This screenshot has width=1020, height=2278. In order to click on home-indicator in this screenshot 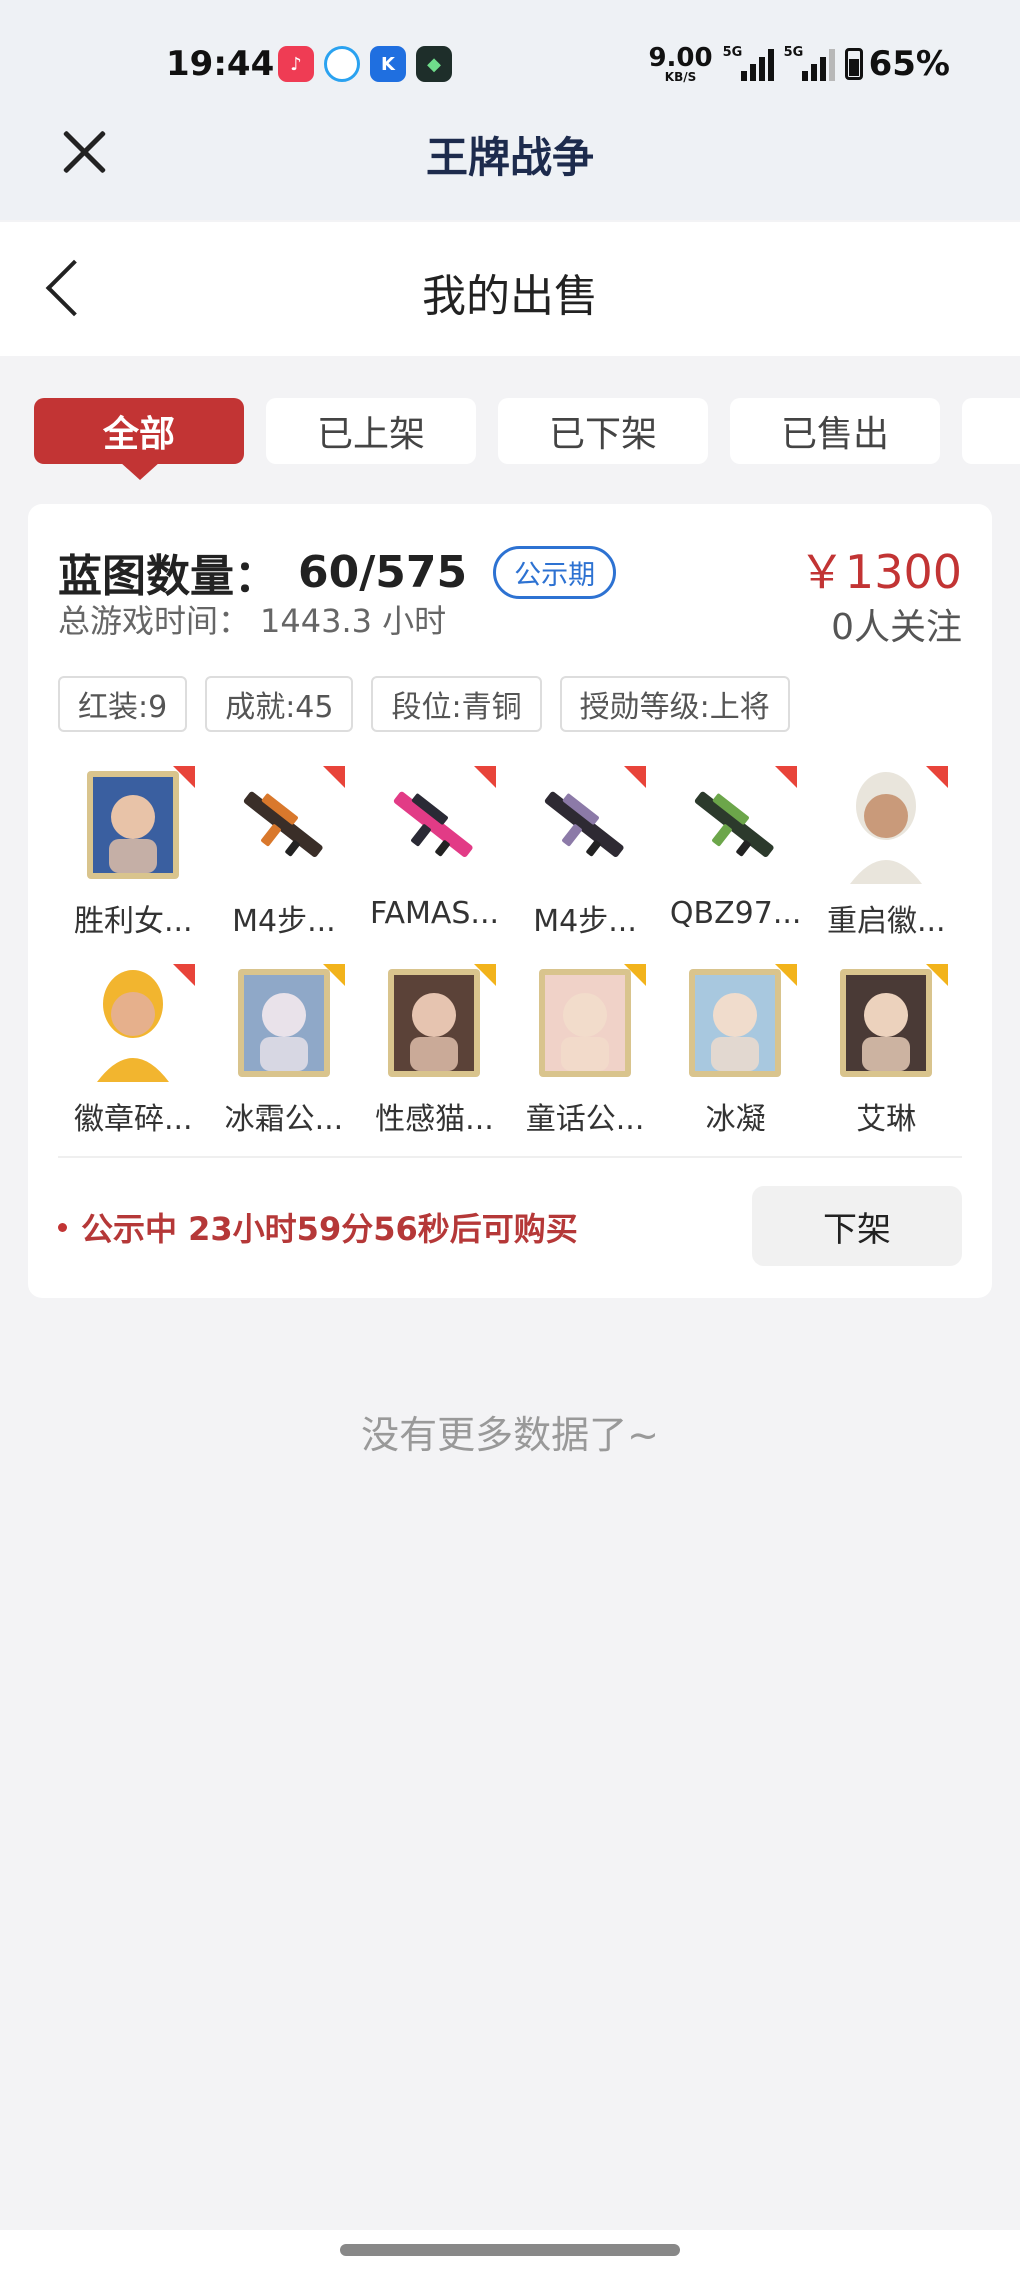, I will do `click(510, 2250)`.